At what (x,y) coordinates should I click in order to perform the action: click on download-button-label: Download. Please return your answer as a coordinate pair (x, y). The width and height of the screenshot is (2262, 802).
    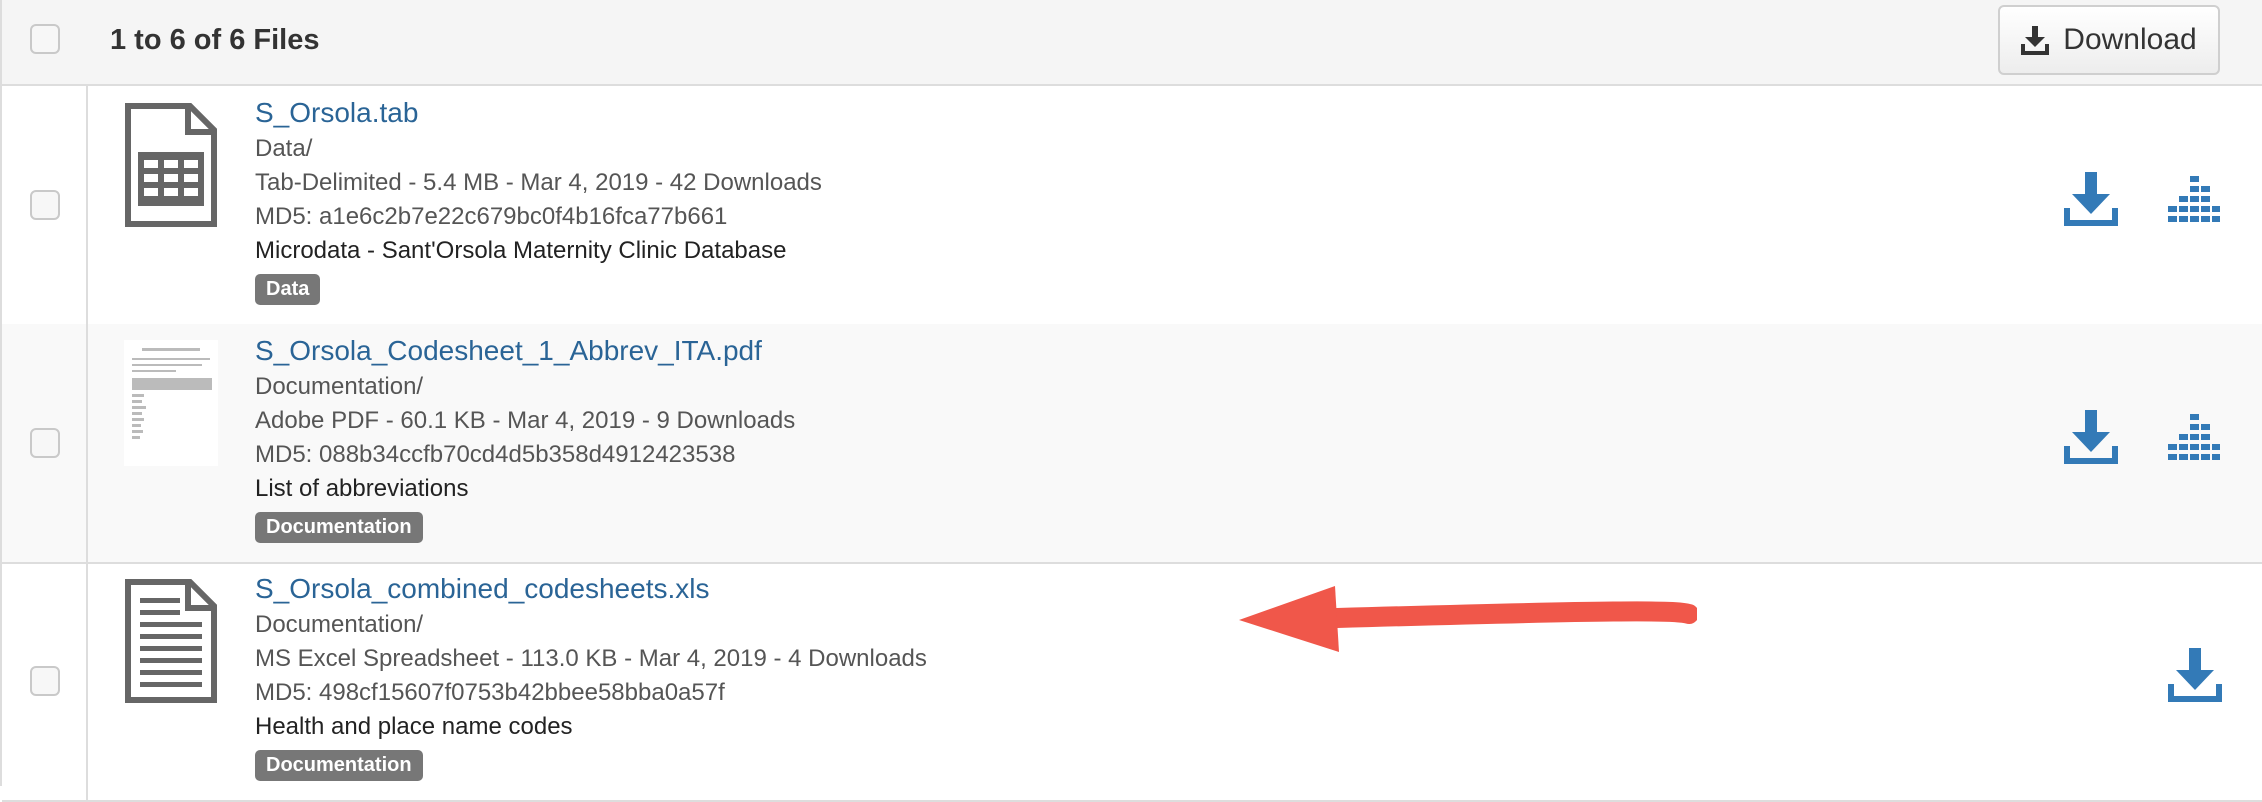
    Looking at the image, I should click on (2130, 39).